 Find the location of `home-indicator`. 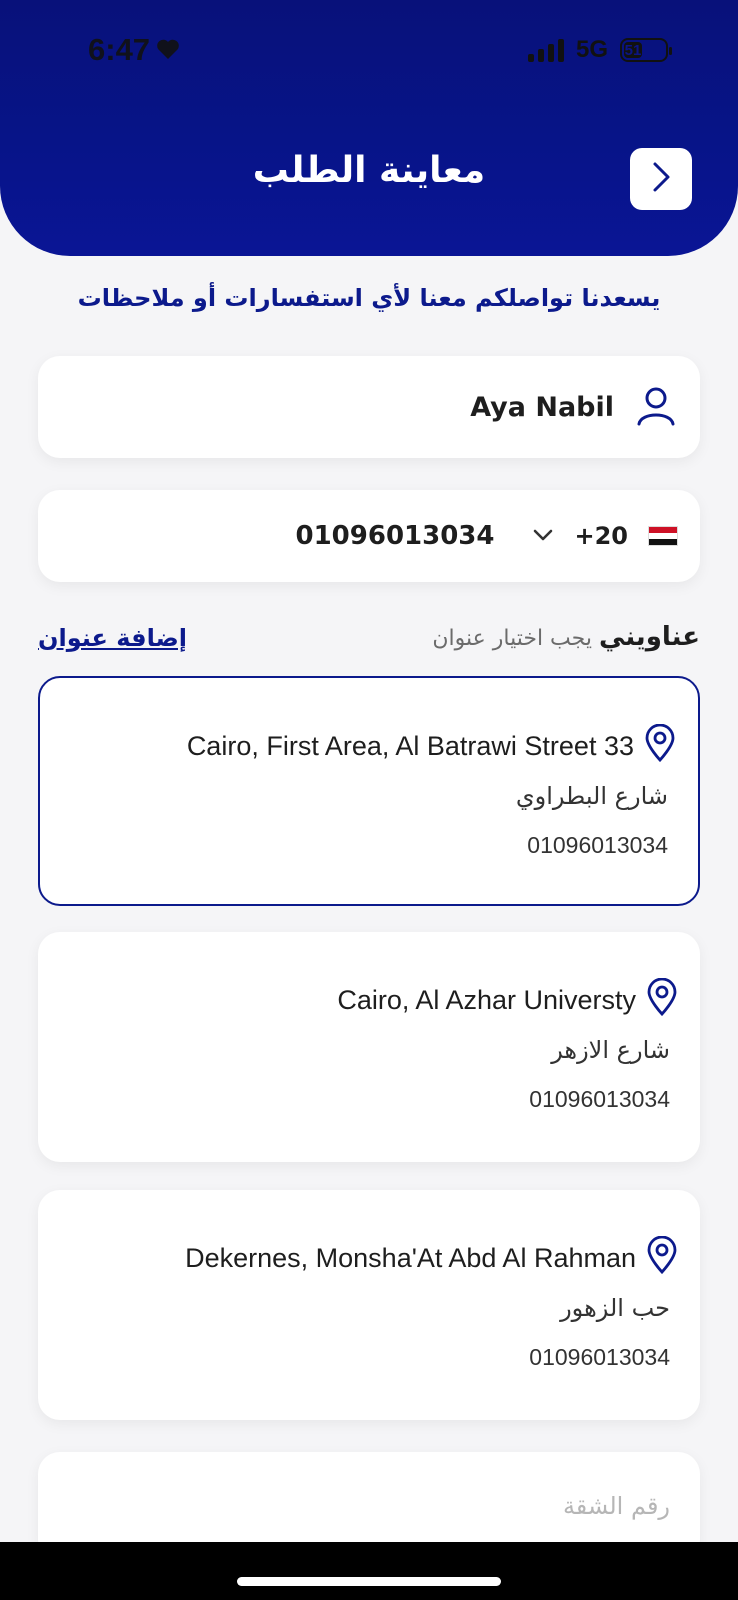

home-indicator is located at coordinates (369, 1581).